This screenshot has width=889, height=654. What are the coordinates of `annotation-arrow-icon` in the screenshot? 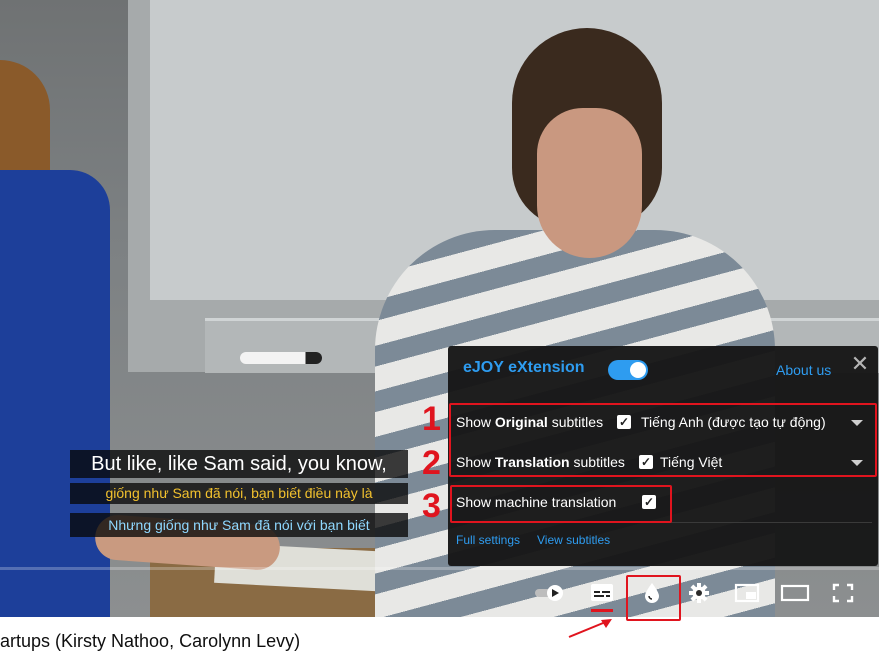 It's located at (590, 628).